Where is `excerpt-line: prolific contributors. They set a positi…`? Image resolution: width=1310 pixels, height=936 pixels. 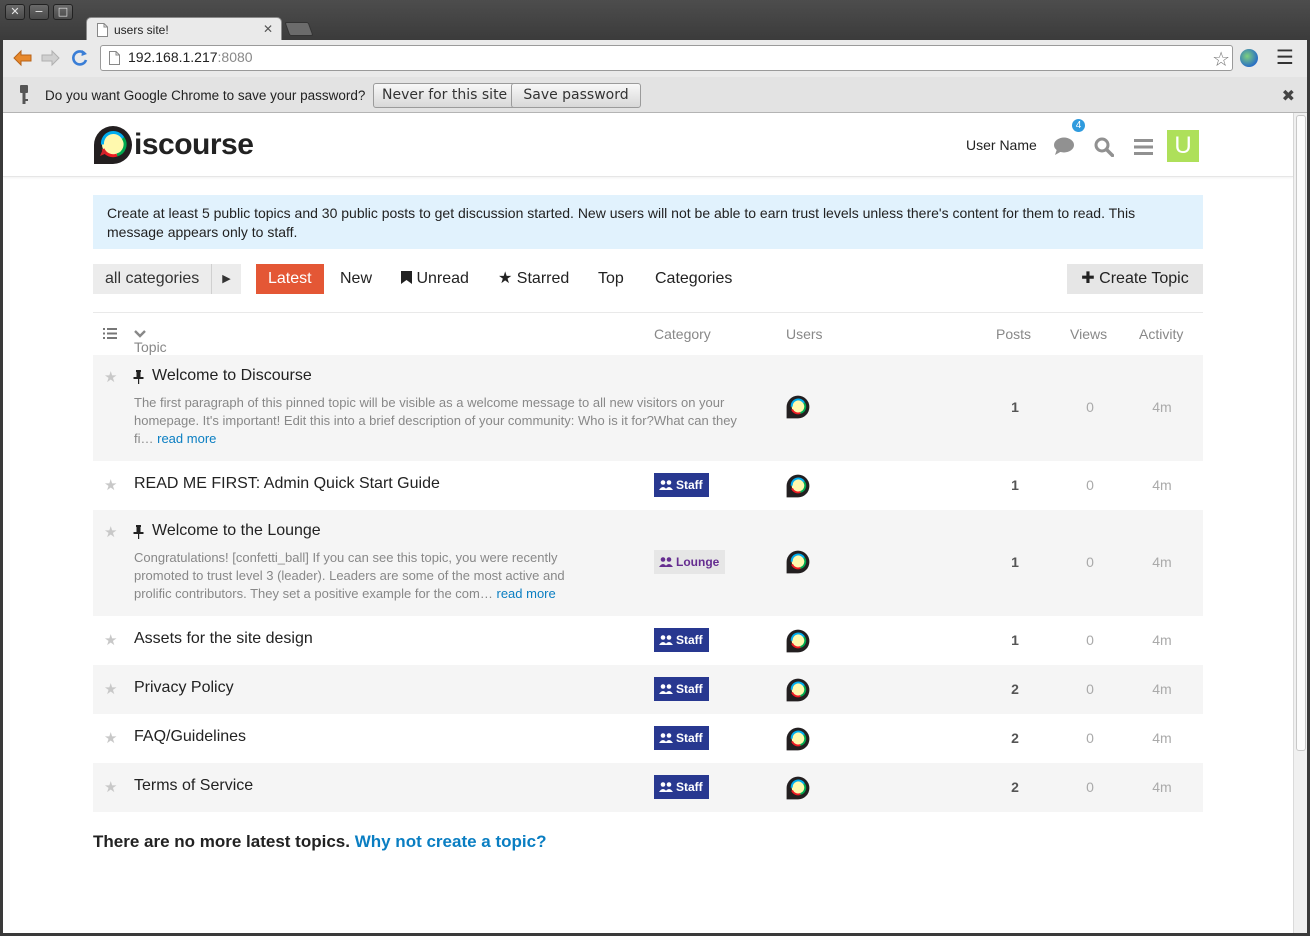
excerpt-line: prolific contributors. They set a positi… is located at coordinates (315, 593).